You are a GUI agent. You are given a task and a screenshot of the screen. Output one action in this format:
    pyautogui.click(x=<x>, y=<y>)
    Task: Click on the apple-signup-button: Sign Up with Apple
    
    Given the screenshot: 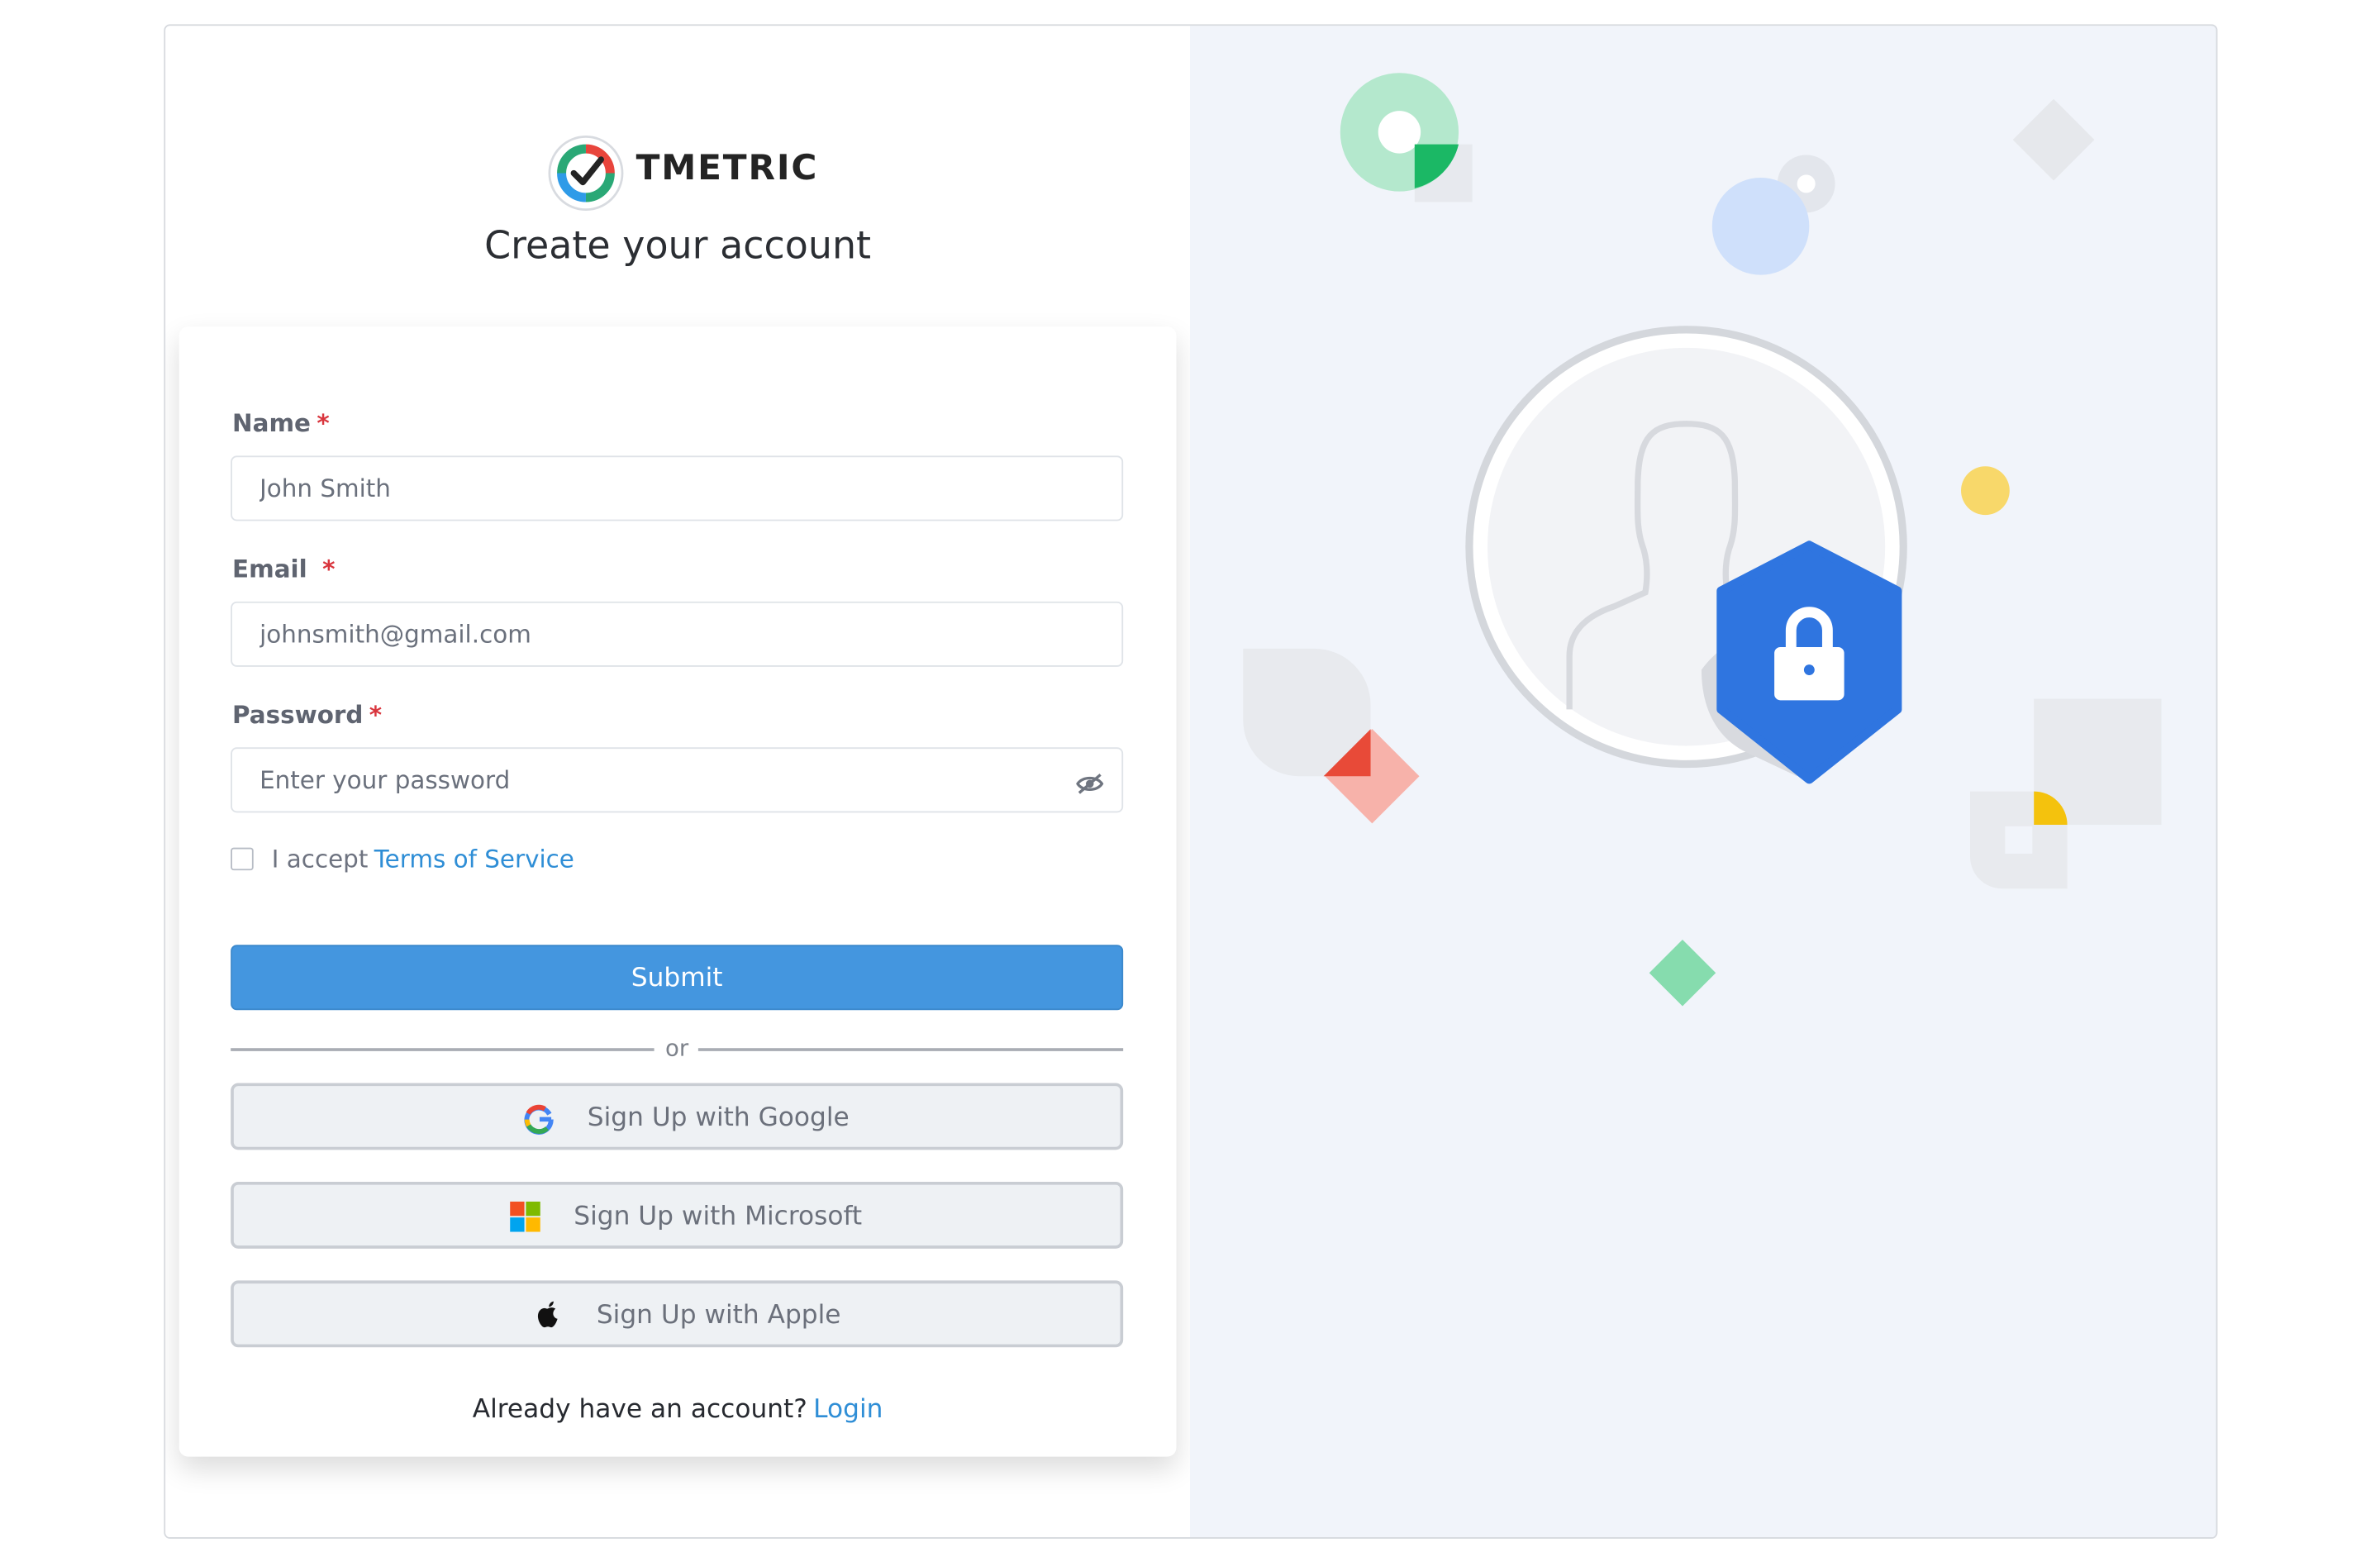 What is the action you would take?
    pyautogui.click(x=677, y=1314)
    